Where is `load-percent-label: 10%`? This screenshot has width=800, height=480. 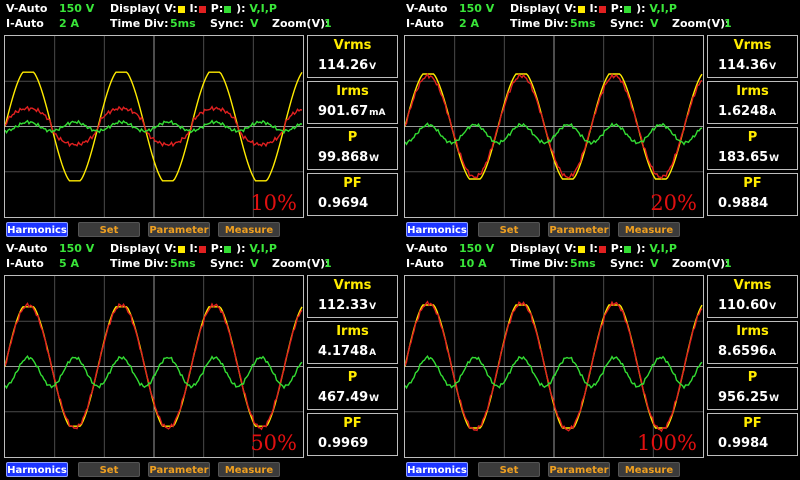
load-percent-label: 10% is located at coordinates (273, 203).